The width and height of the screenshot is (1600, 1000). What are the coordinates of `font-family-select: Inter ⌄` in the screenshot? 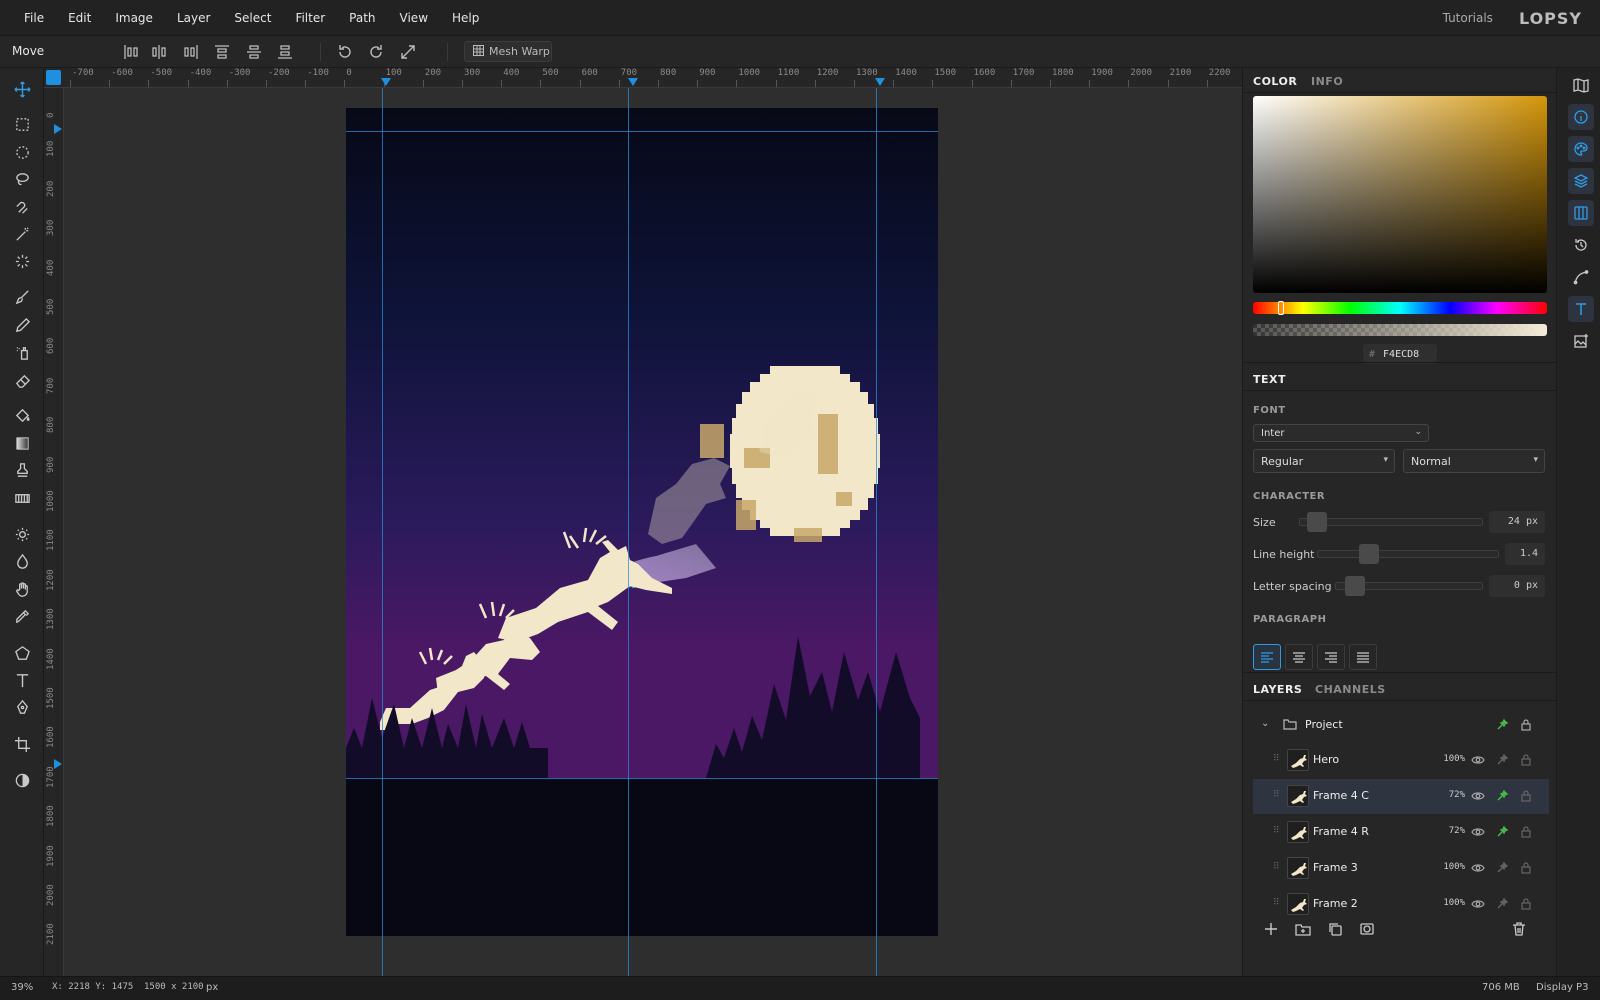 It's located at (1341, 433).